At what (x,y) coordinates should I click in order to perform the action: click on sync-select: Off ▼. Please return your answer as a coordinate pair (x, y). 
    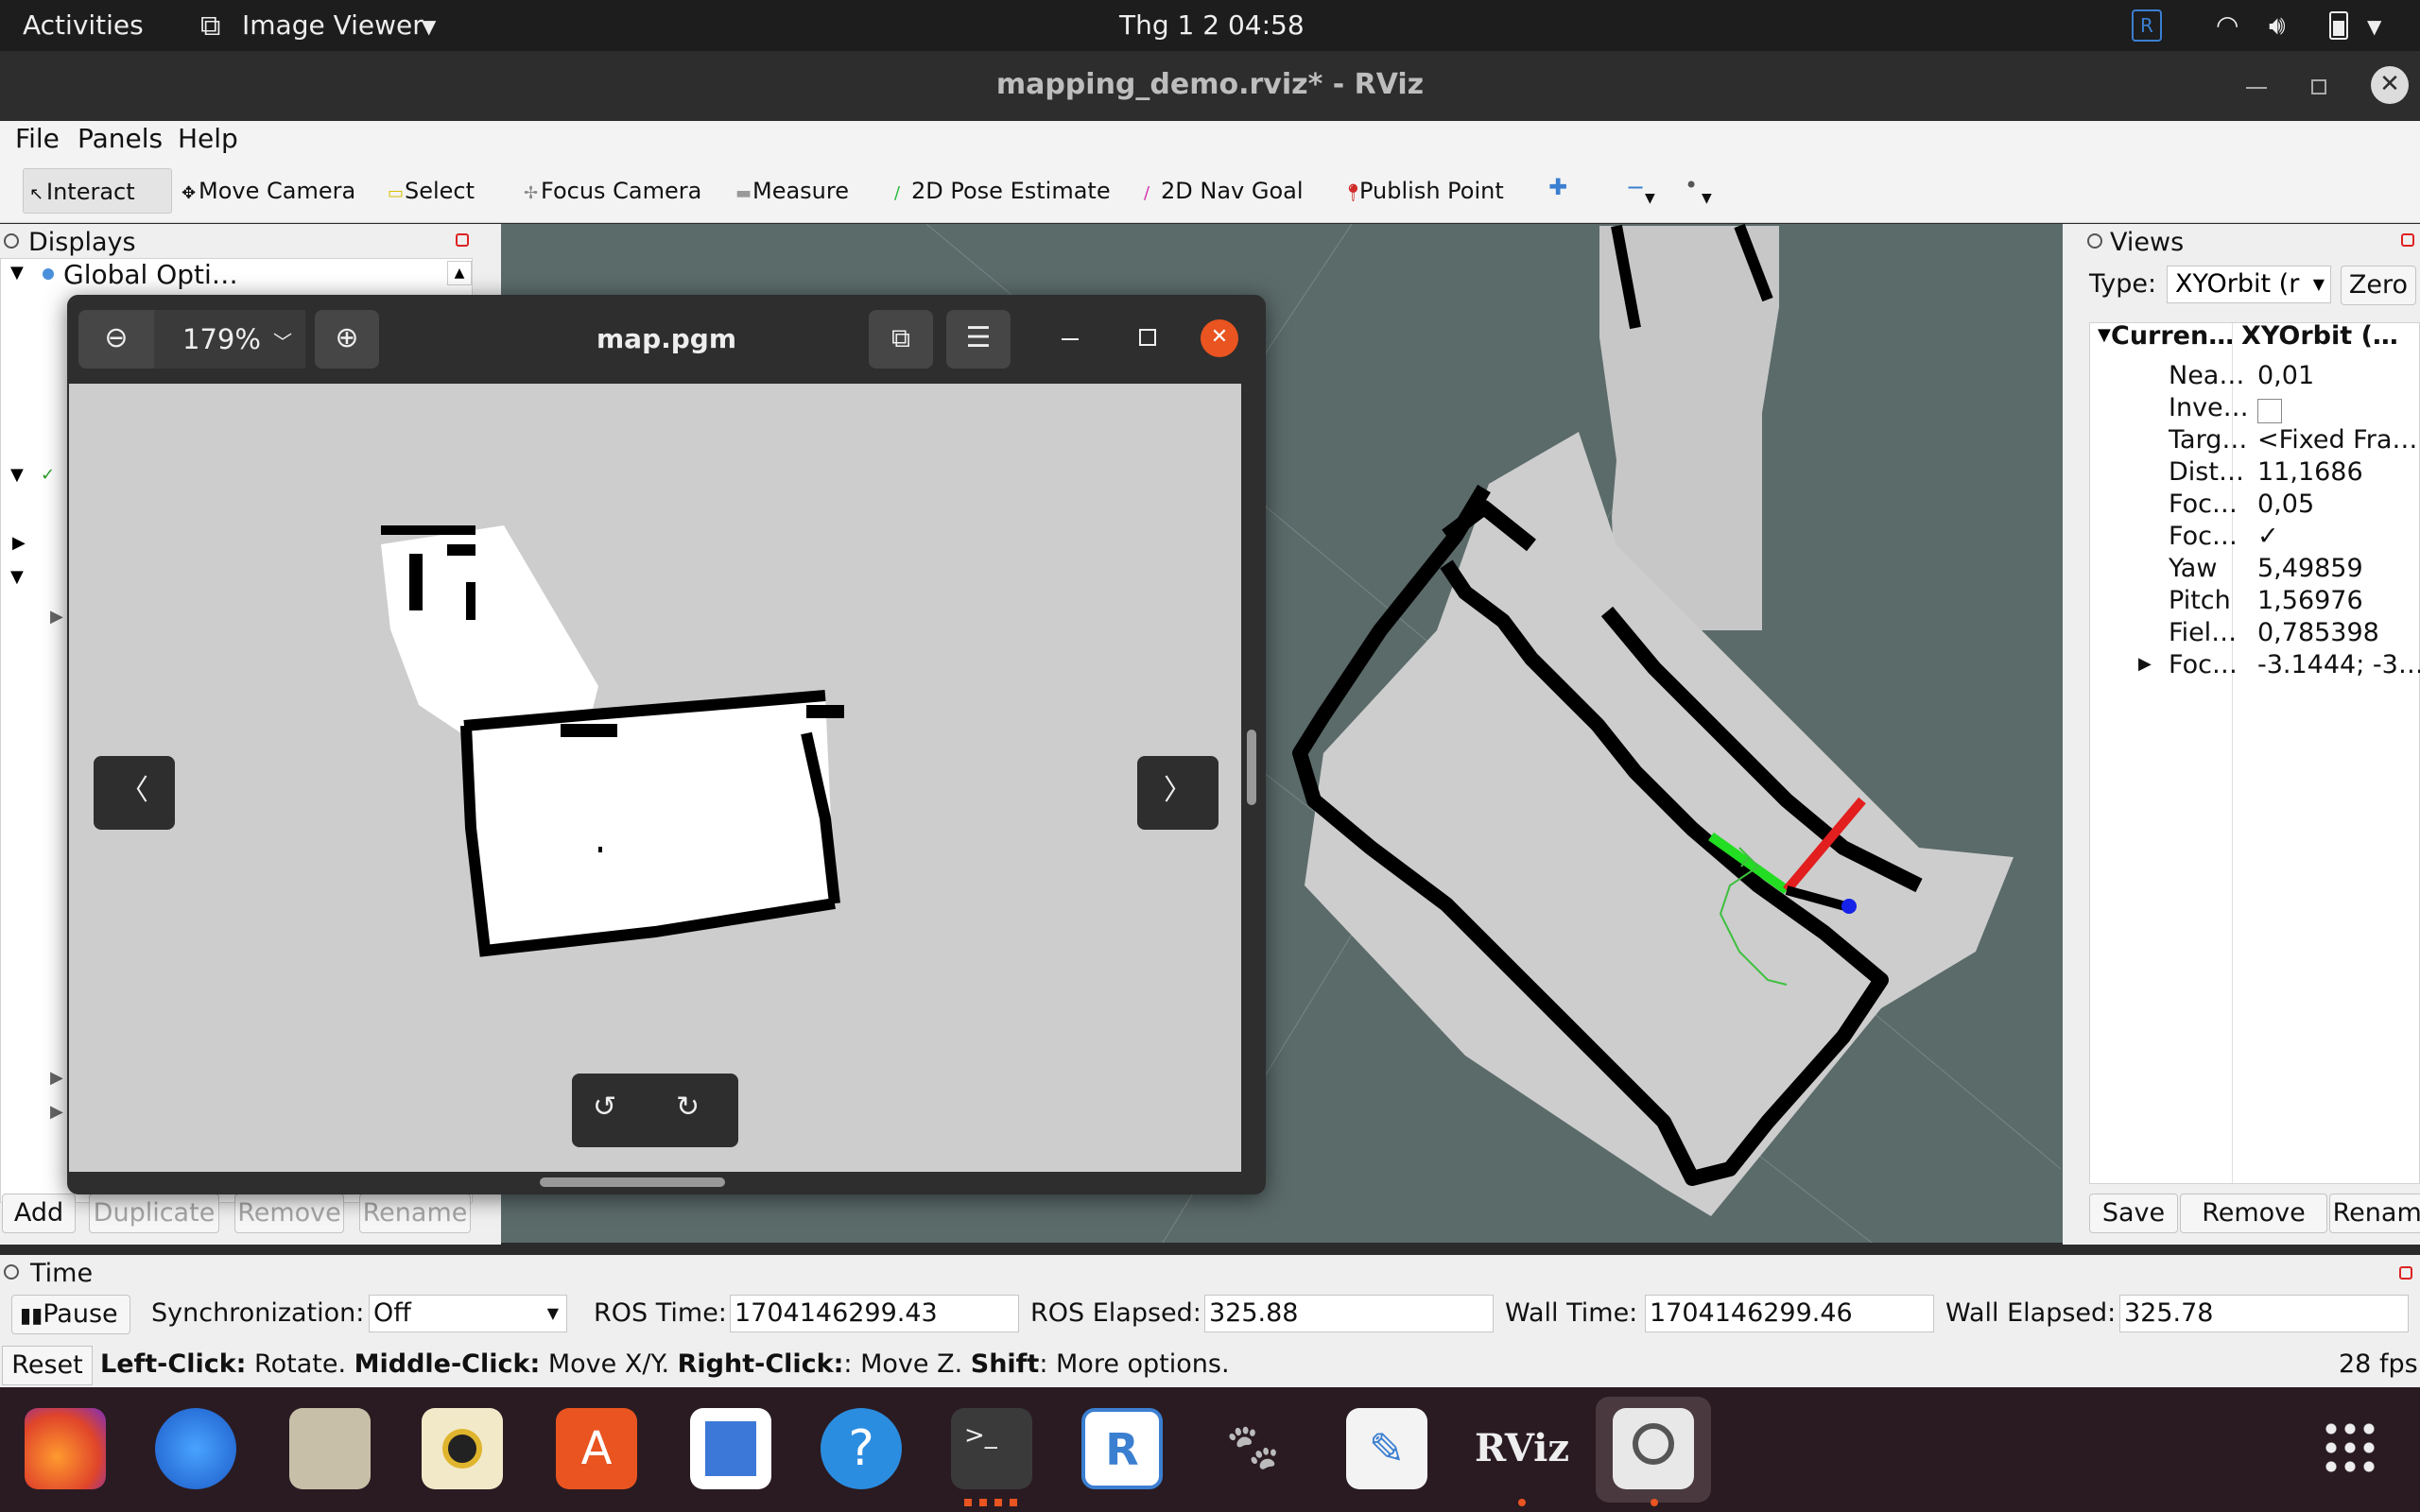
    Looking at the image, I should click on (468, 1313).